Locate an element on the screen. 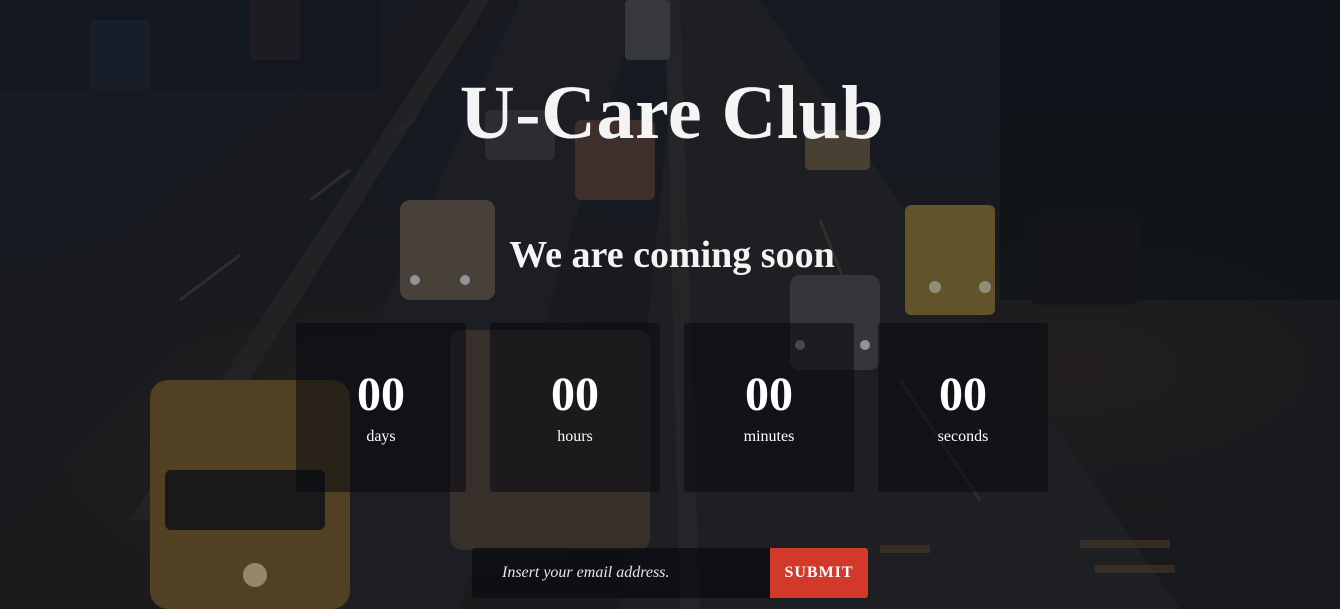 The width and height of the screenshot is (1340, 609). countdown-hours-value: 00 is located at coordinates (575, 394).